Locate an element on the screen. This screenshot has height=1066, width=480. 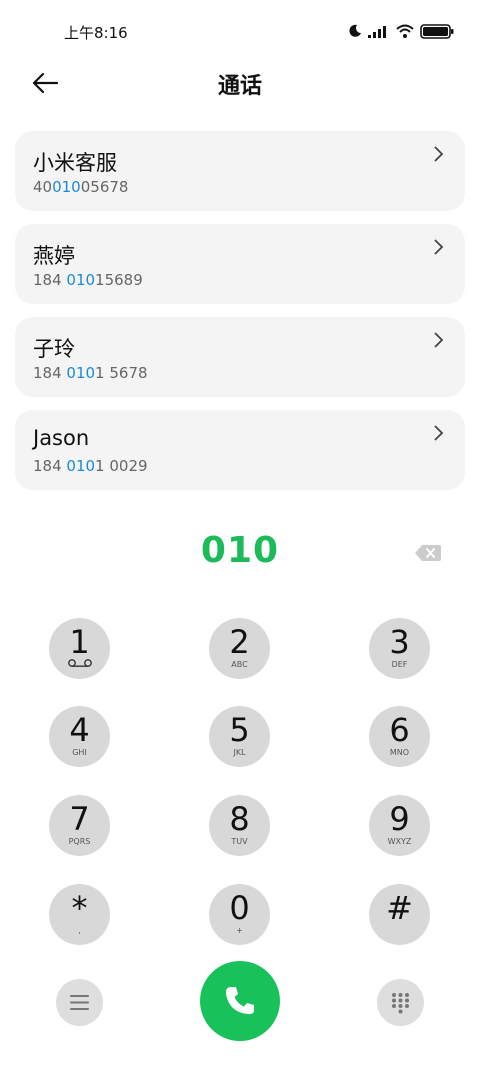
status-icons is located at coordinates (401, 31).